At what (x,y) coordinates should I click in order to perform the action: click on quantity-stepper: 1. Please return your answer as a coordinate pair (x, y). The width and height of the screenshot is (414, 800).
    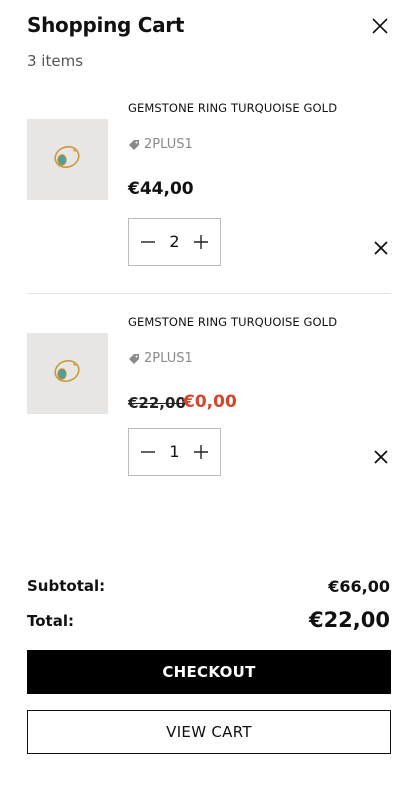
    Looking at the image, I should click on (174, 452).